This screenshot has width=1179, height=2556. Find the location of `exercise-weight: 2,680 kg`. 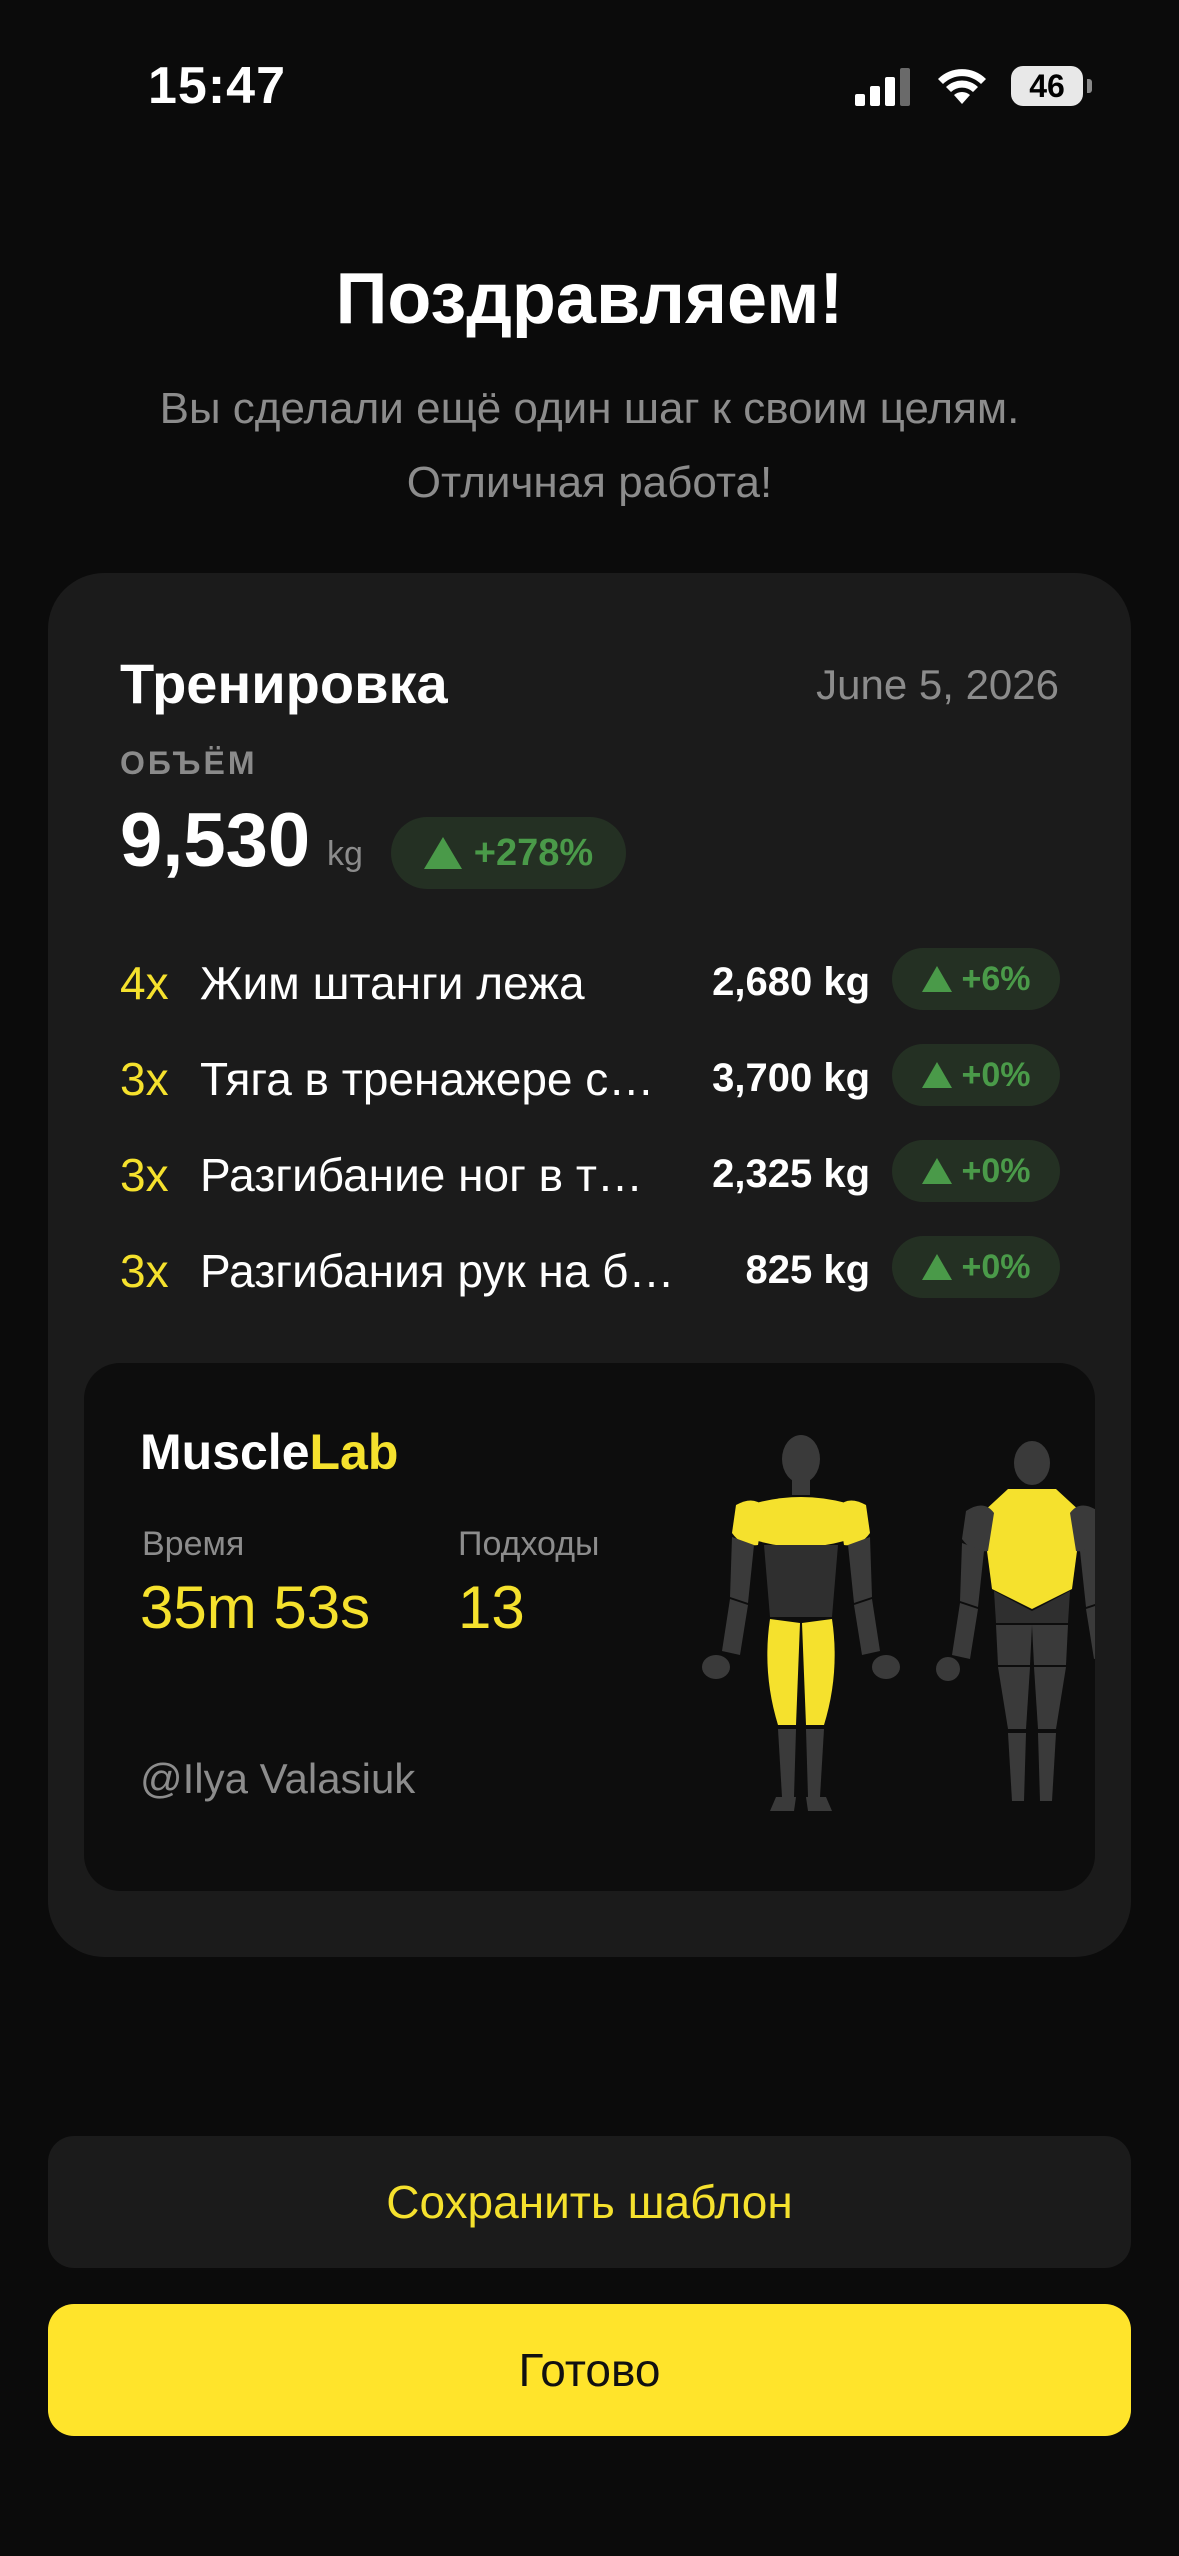

exercise-weight: 2,680 kg is located at coordinates (791, 982).